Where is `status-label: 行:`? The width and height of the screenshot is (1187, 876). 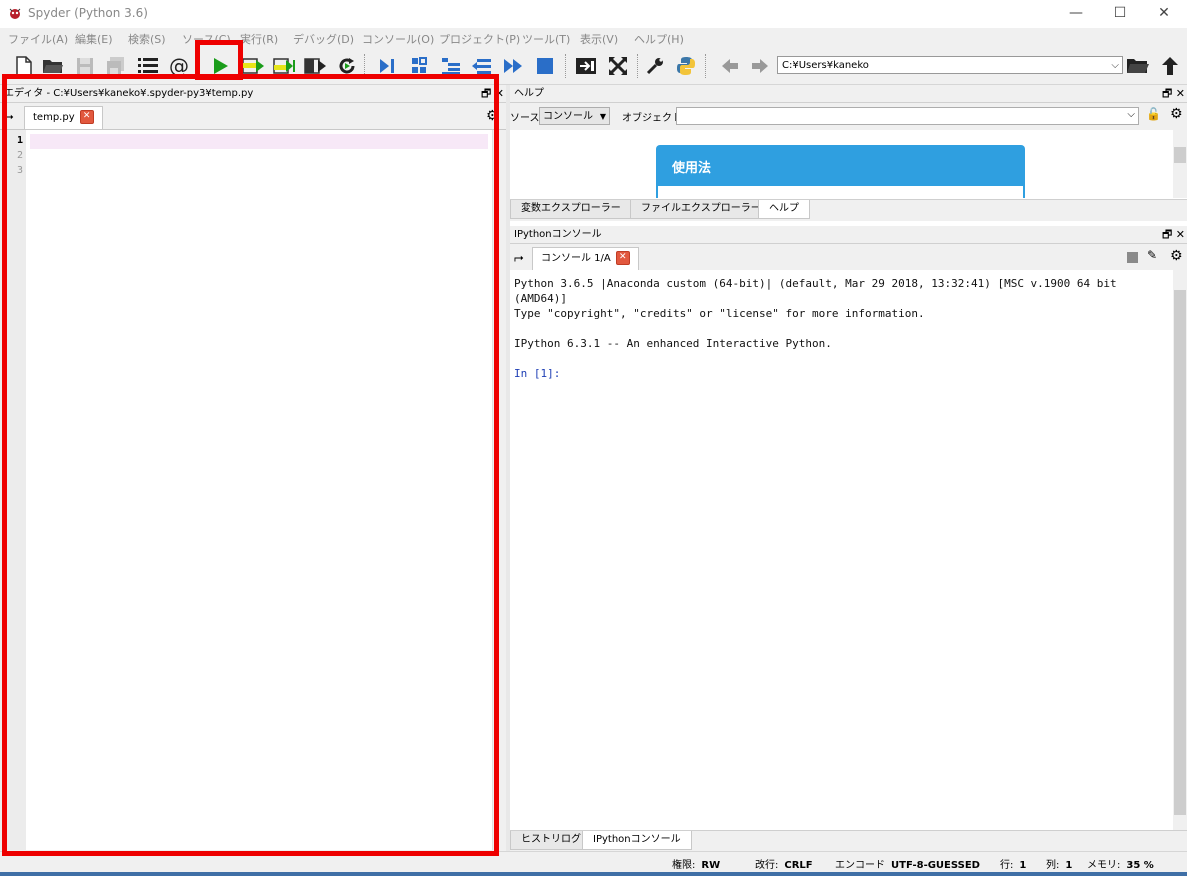 status-label: 行: is located at coordinates (1007, 865).